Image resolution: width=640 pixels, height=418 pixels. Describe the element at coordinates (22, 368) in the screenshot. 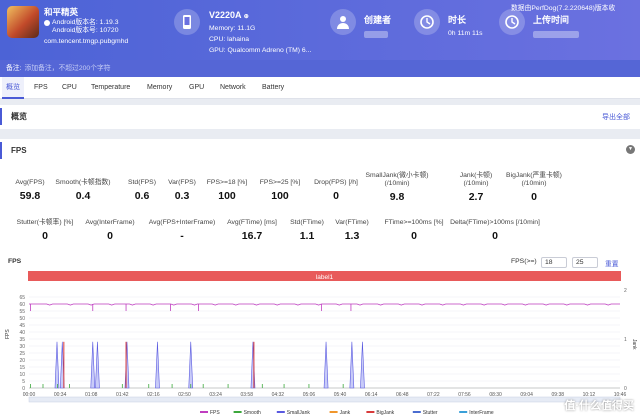

I see `y-tick-label: 15` at that location.